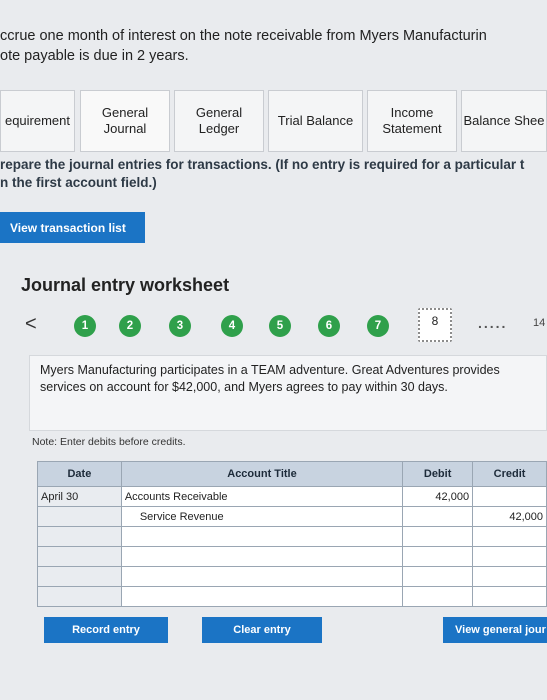 This screenshot has height=700, width=547. I want to click on step-4: 4, so click(232, 326).